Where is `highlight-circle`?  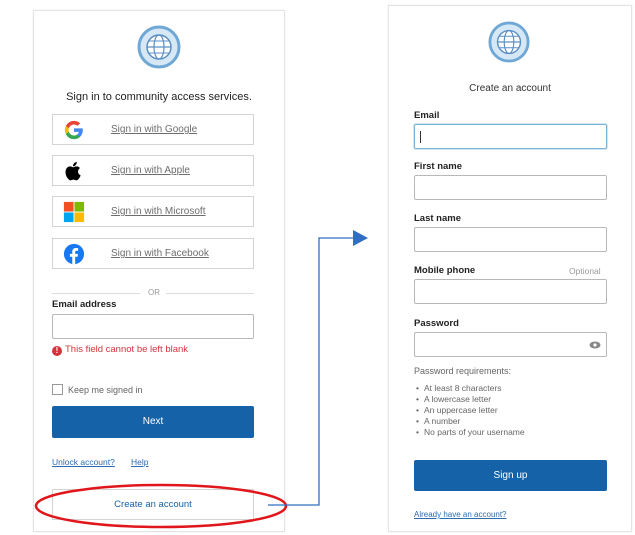 highlight-circle is located at coordinates (161, 506).